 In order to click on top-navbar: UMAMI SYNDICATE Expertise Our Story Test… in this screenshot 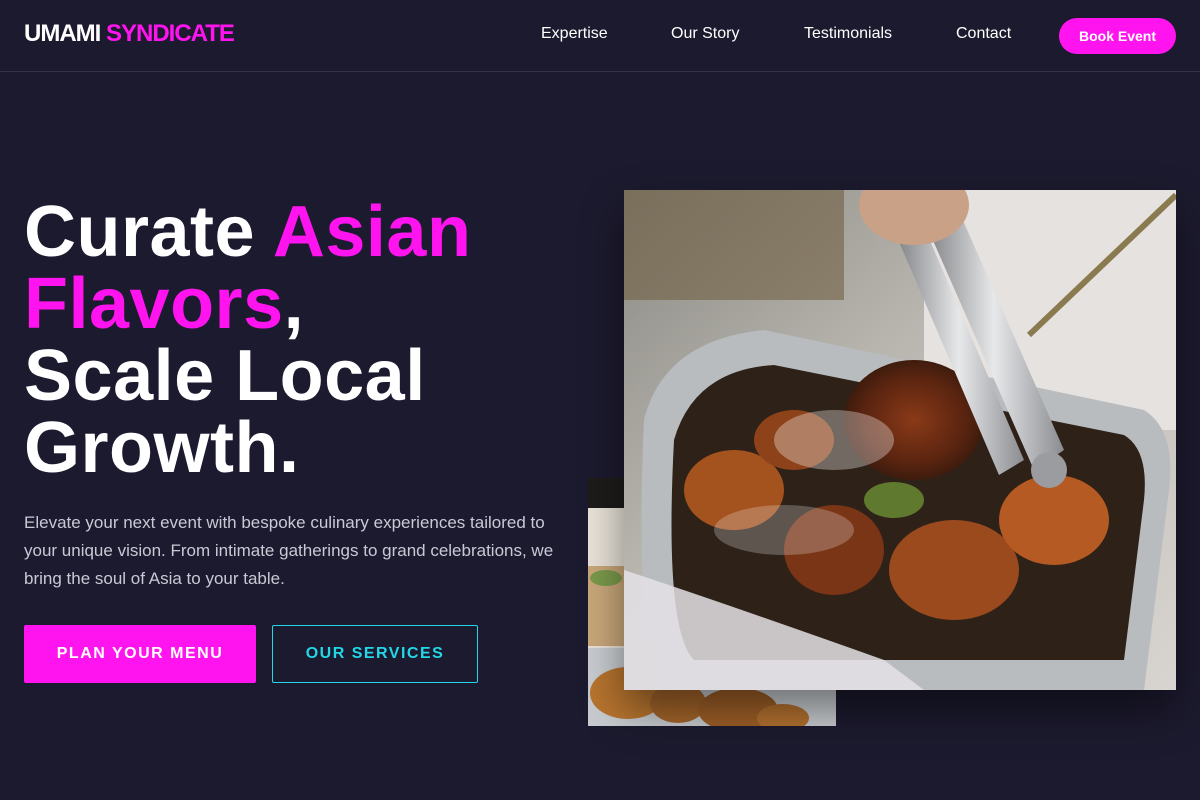, I will do `click(600, 36)`.